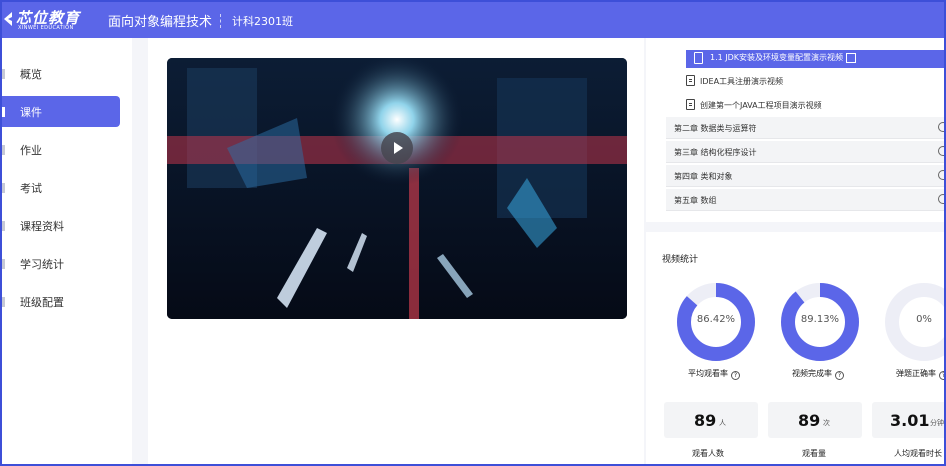 Image resolution: width=946 pixels, height=466 pixels. I want to click on donut-label: 视频完成率?, so click(818, 374).